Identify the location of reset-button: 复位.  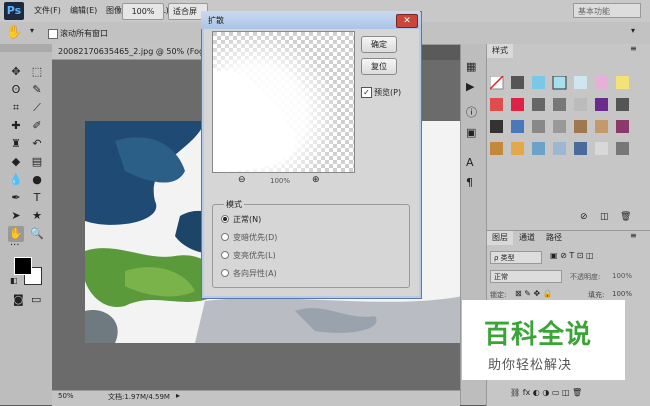
(379, 66).